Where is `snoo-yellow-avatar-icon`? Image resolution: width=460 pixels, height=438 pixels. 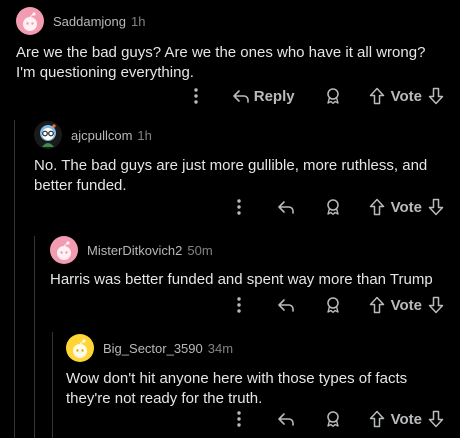 snoo-yellow-avatar-icon is located at coordinates (80, 348).